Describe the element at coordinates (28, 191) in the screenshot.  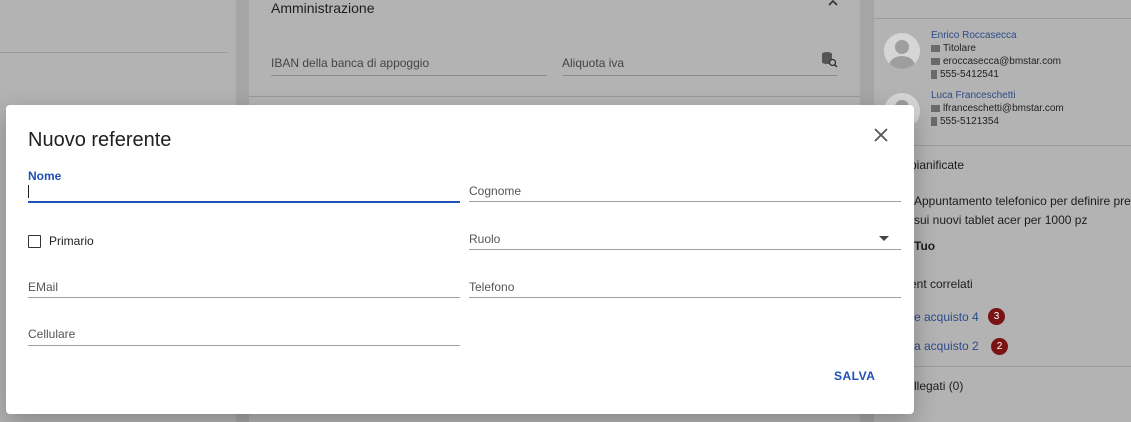
I see `text-caret` at that location.